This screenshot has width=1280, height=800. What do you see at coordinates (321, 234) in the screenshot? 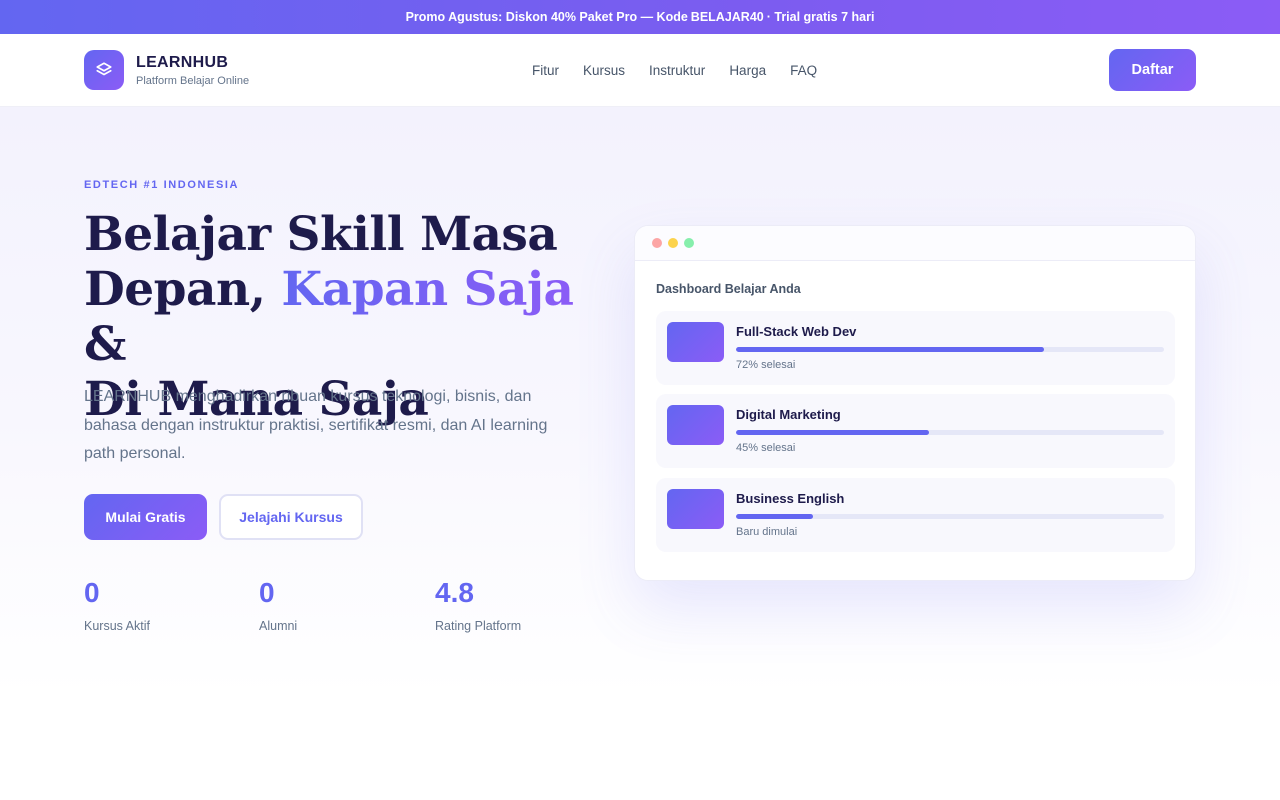
I see `headline-line-1: Belajar Skill Masa` at bounding box center [321, 234].